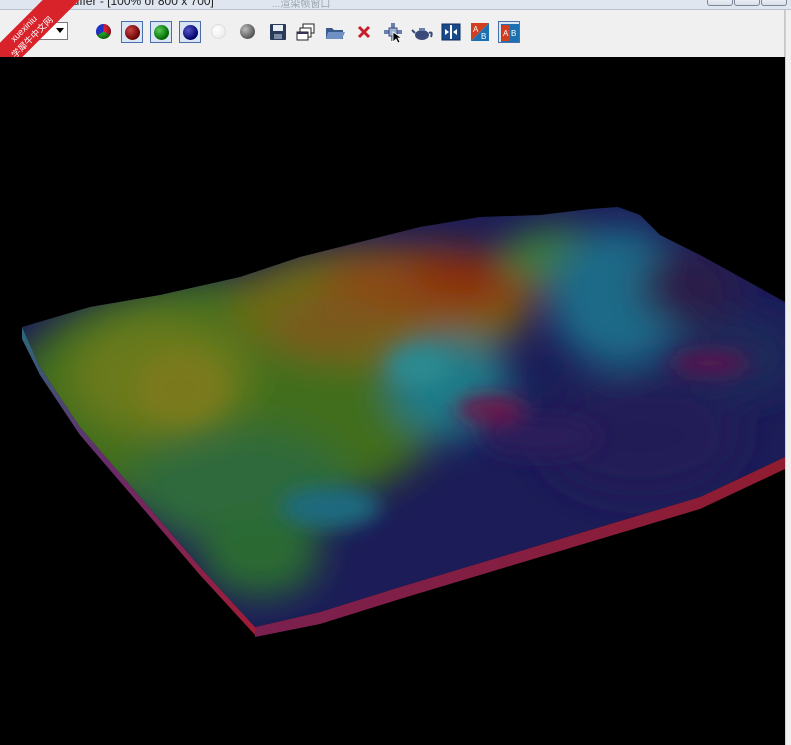 The image size is (791, 745). I want to click on compare-ab-button, so click(451, 32).